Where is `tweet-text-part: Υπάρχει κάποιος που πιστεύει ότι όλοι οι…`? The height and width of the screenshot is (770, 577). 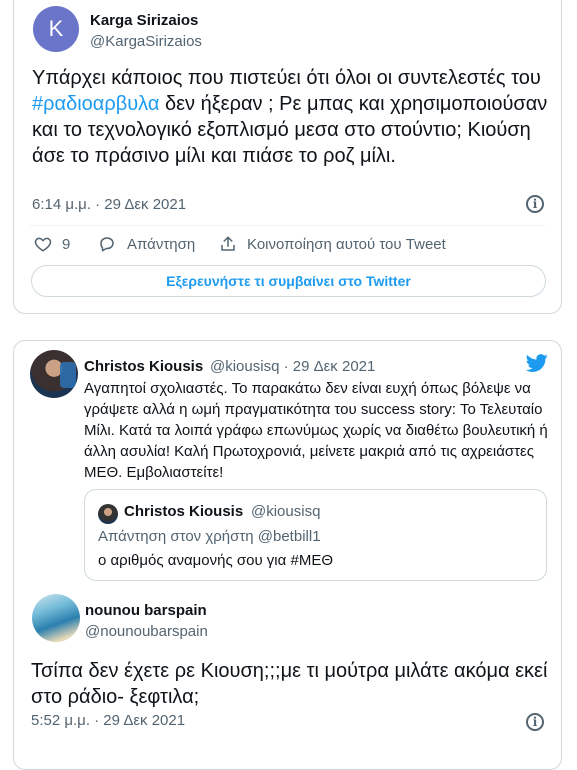
tweet-text-part: Υπάρχει κάποιος που πιστεύει ότι όλοι οι… is located at coordinates (286, 78).